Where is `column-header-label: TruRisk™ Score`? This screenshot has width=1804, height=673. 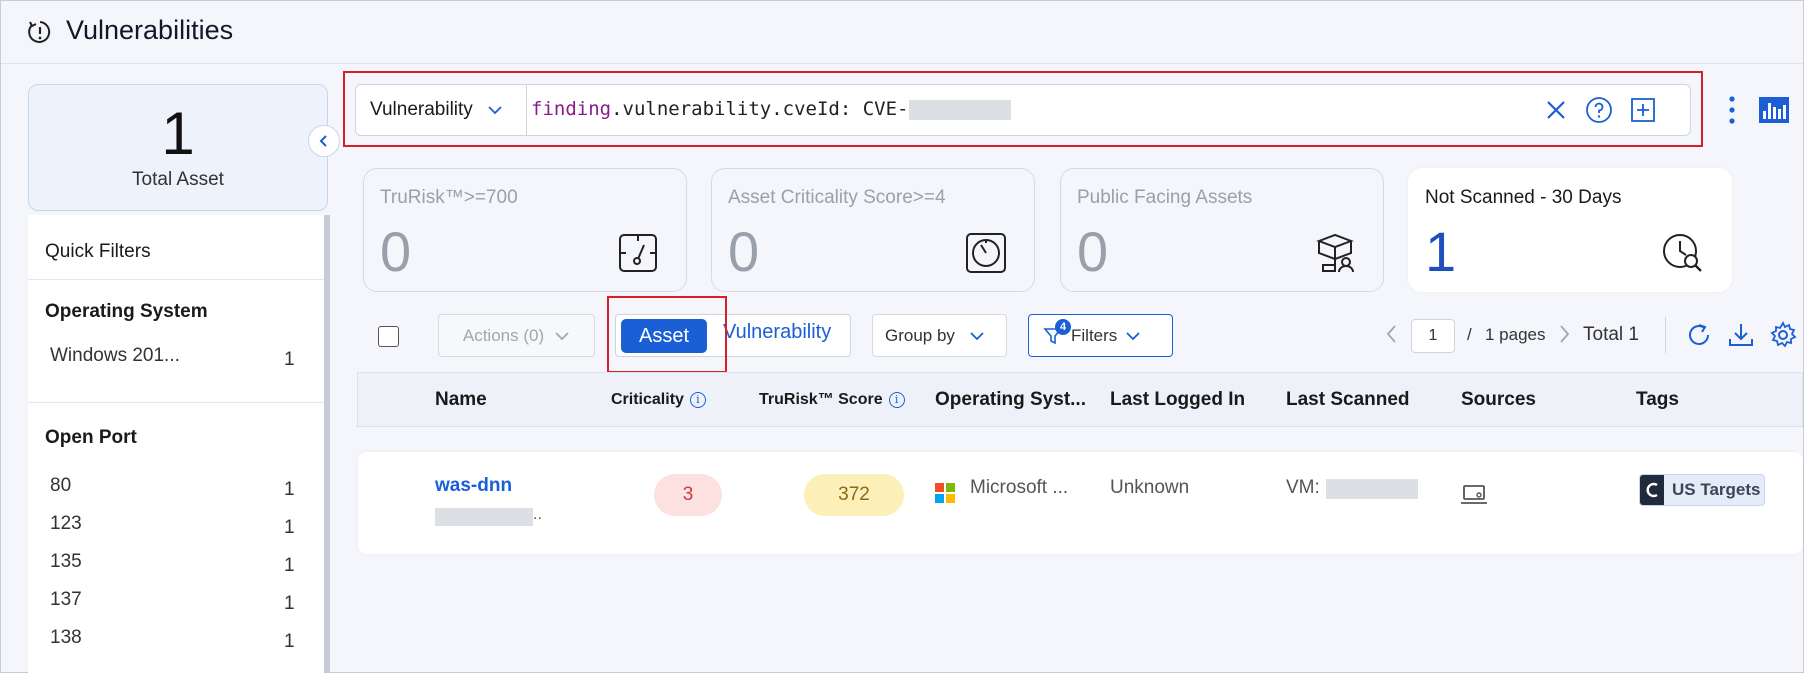
column-header-label: TruRisk™ Score is located at coordinates (821, 399).